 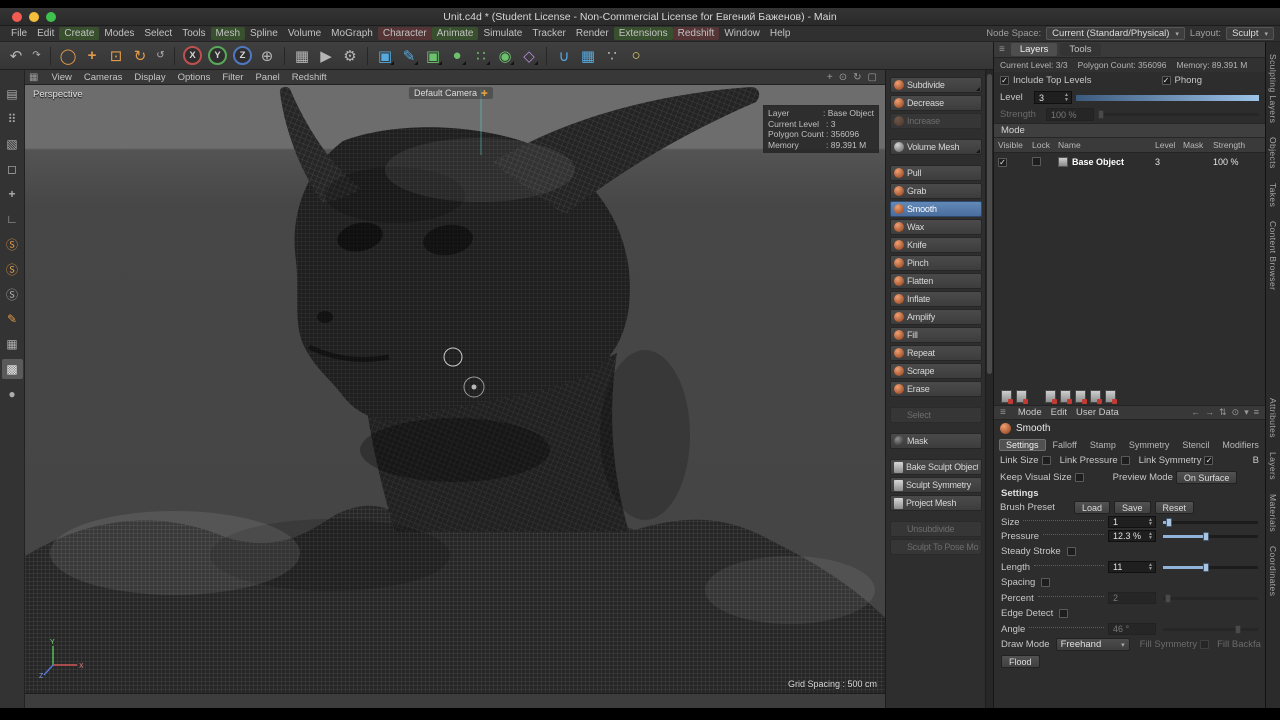 What do you see at coordinates (1273, 418) in the screenshot?
I see `dock-tab: Attributes` at bounding box center [1273, 418].